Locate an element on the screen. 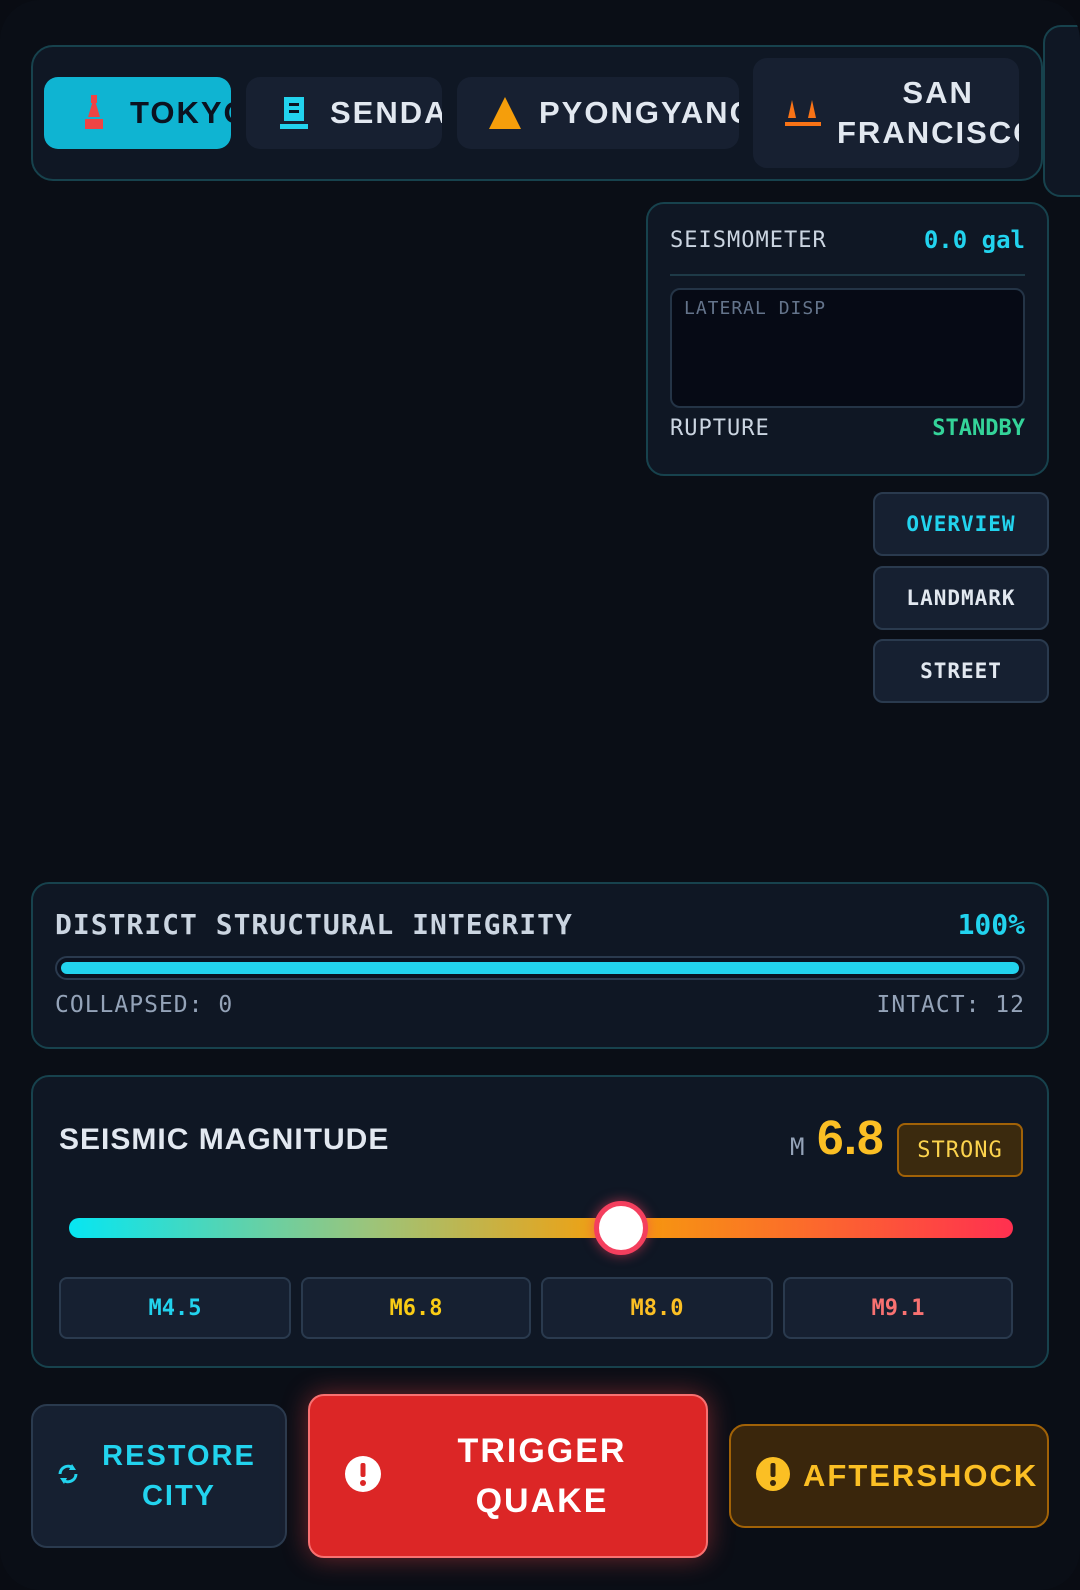  collapsed-count: COLLAPSED: 0 is located at coordinates (144, 1005).